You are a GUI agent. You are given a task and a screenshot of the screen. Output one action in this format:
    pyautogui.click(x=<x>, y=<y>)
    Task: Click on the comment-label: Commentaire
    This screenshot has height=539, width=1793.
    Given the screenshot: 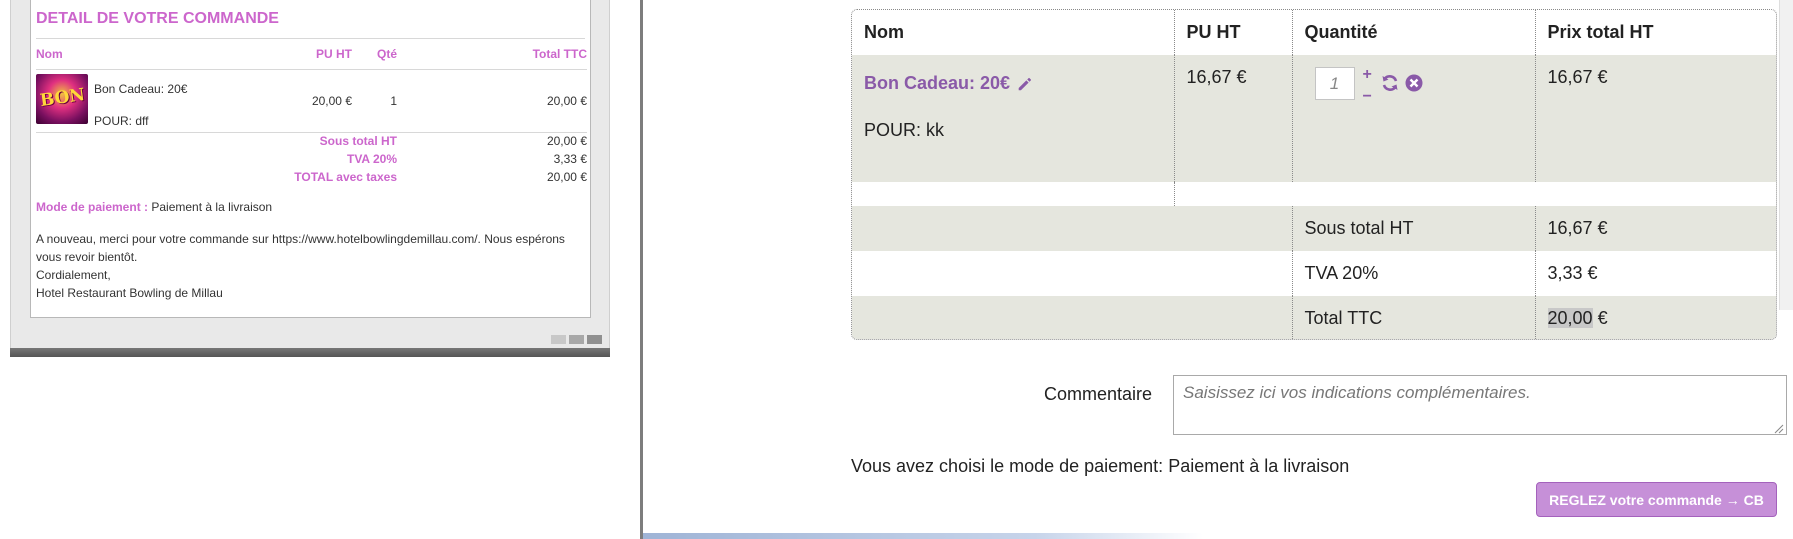 What is the action you would take?
    pyautogui.click(x=1098, y=394)
    